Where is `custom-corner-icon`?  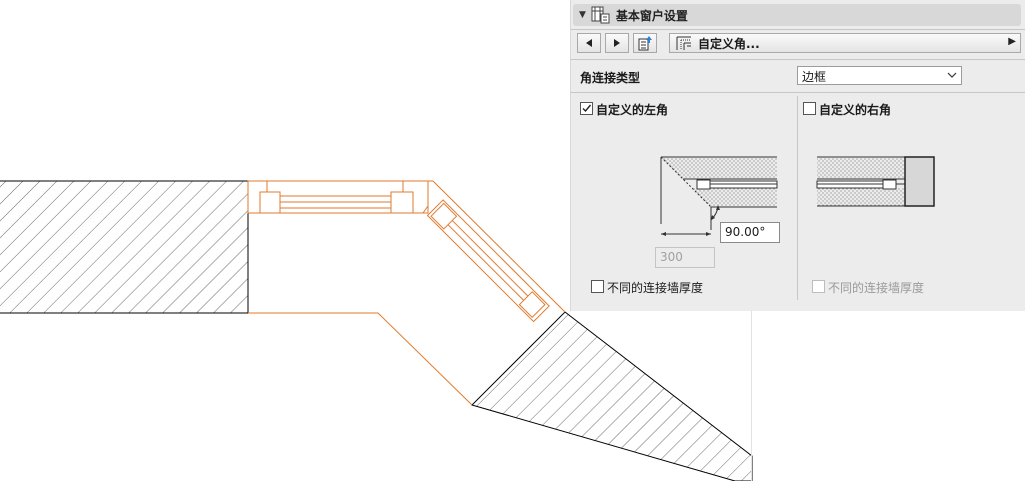
custom-corner-icon is located at coordinates (683, 43).